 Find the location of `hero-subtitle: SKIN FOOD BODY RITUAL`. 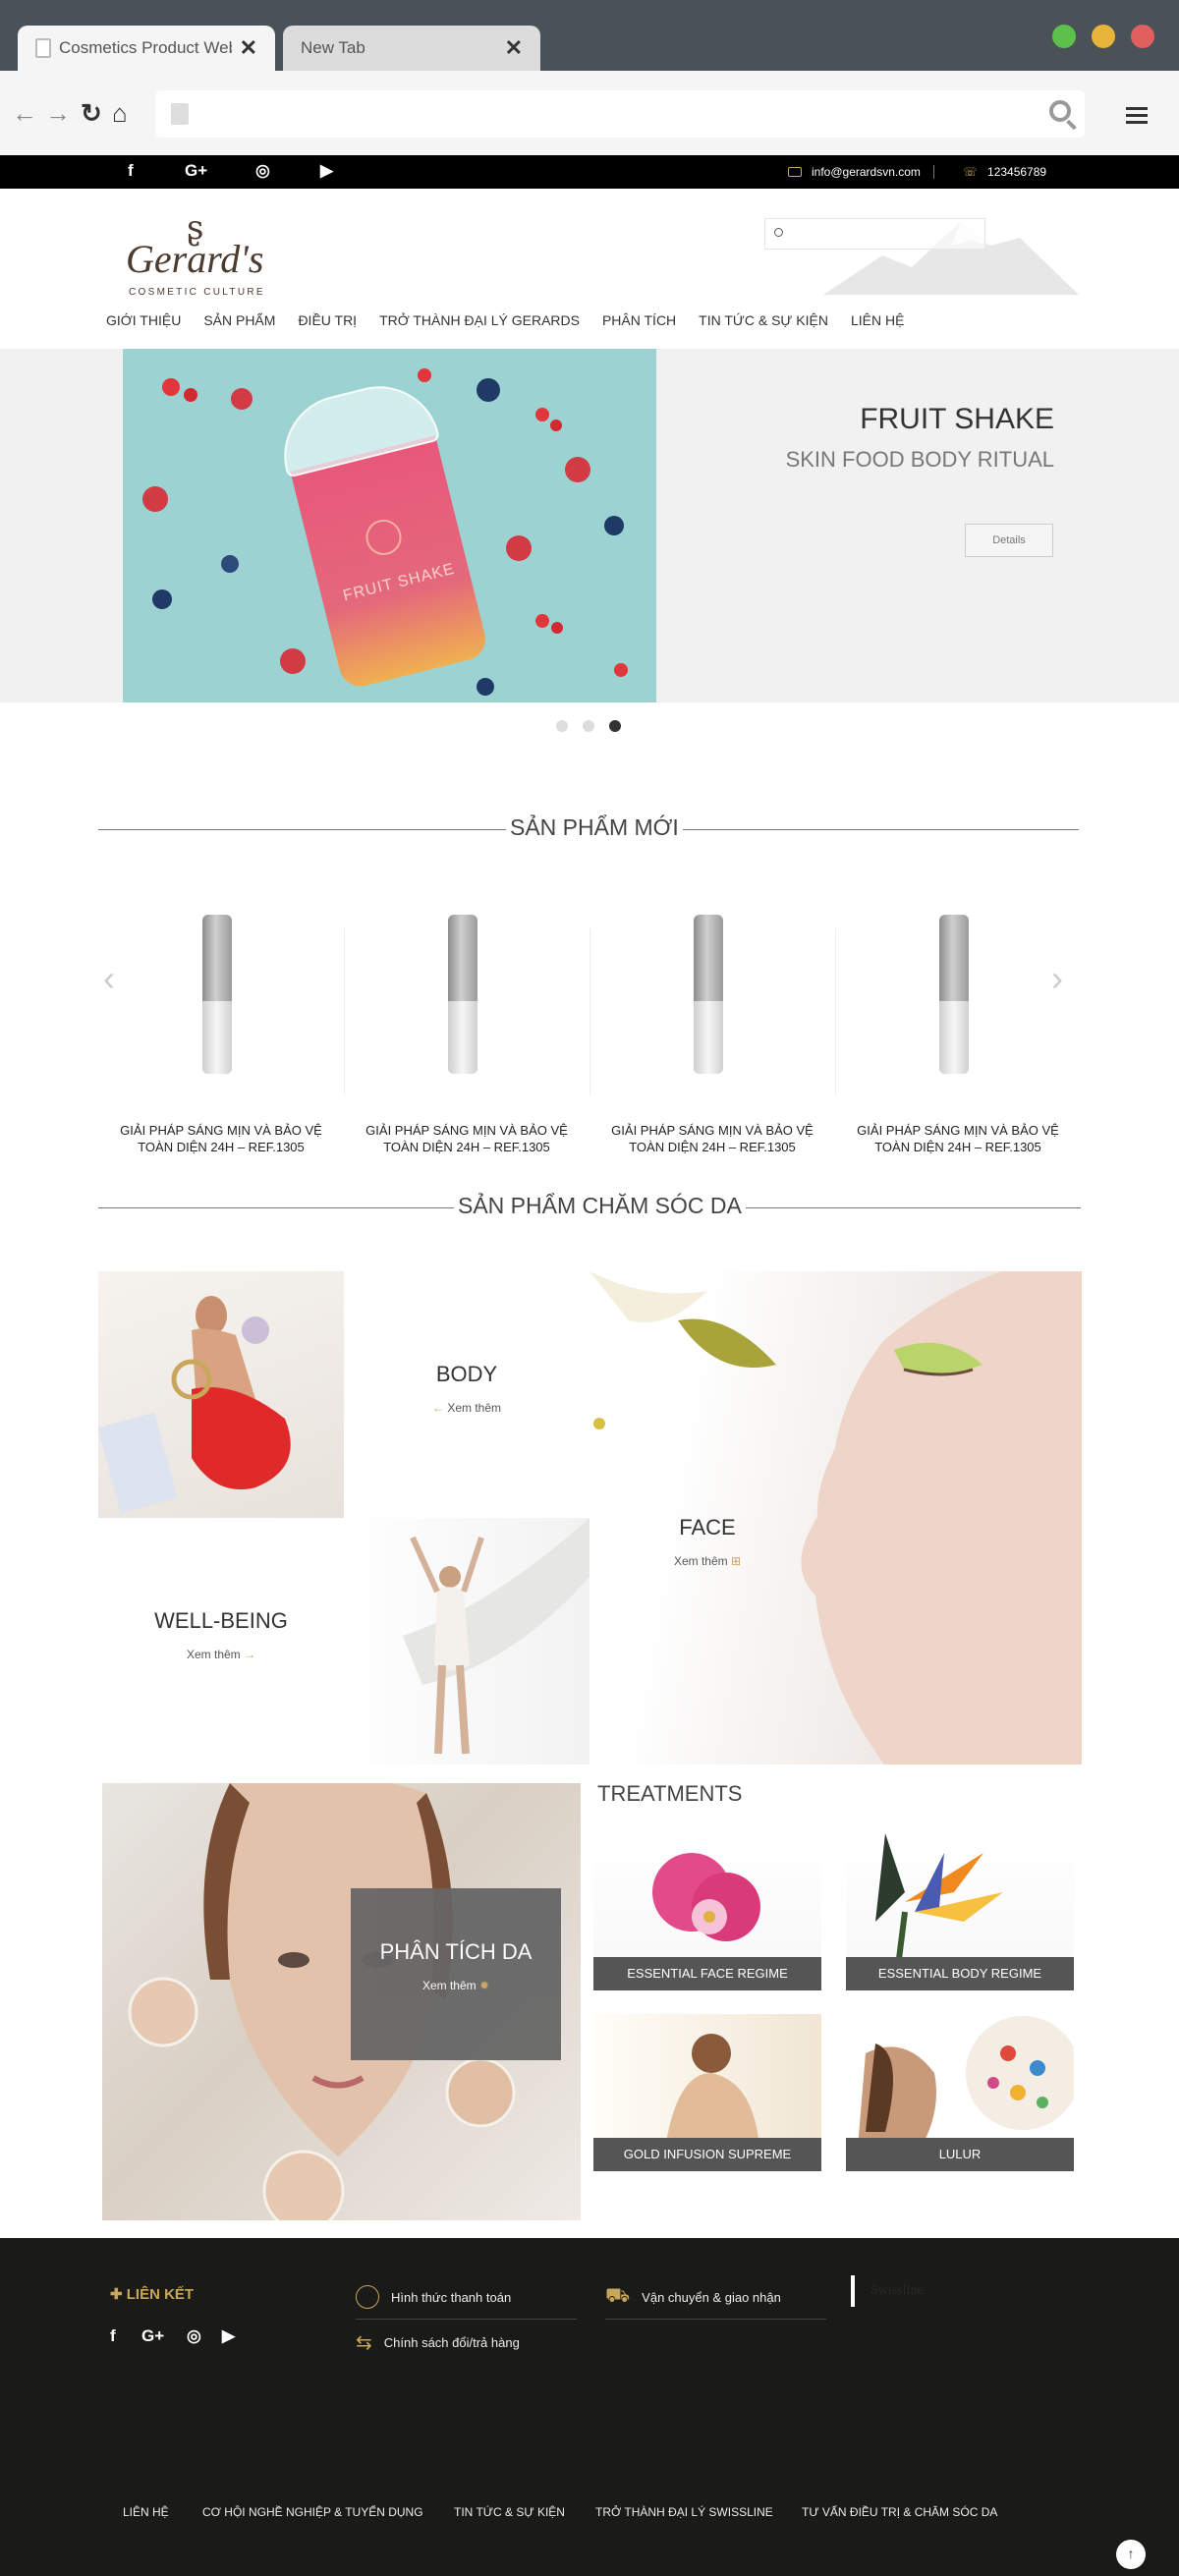

hero-subtitle: SKIN FOOD BODY RITUAL is located at coordinates (919, 459).